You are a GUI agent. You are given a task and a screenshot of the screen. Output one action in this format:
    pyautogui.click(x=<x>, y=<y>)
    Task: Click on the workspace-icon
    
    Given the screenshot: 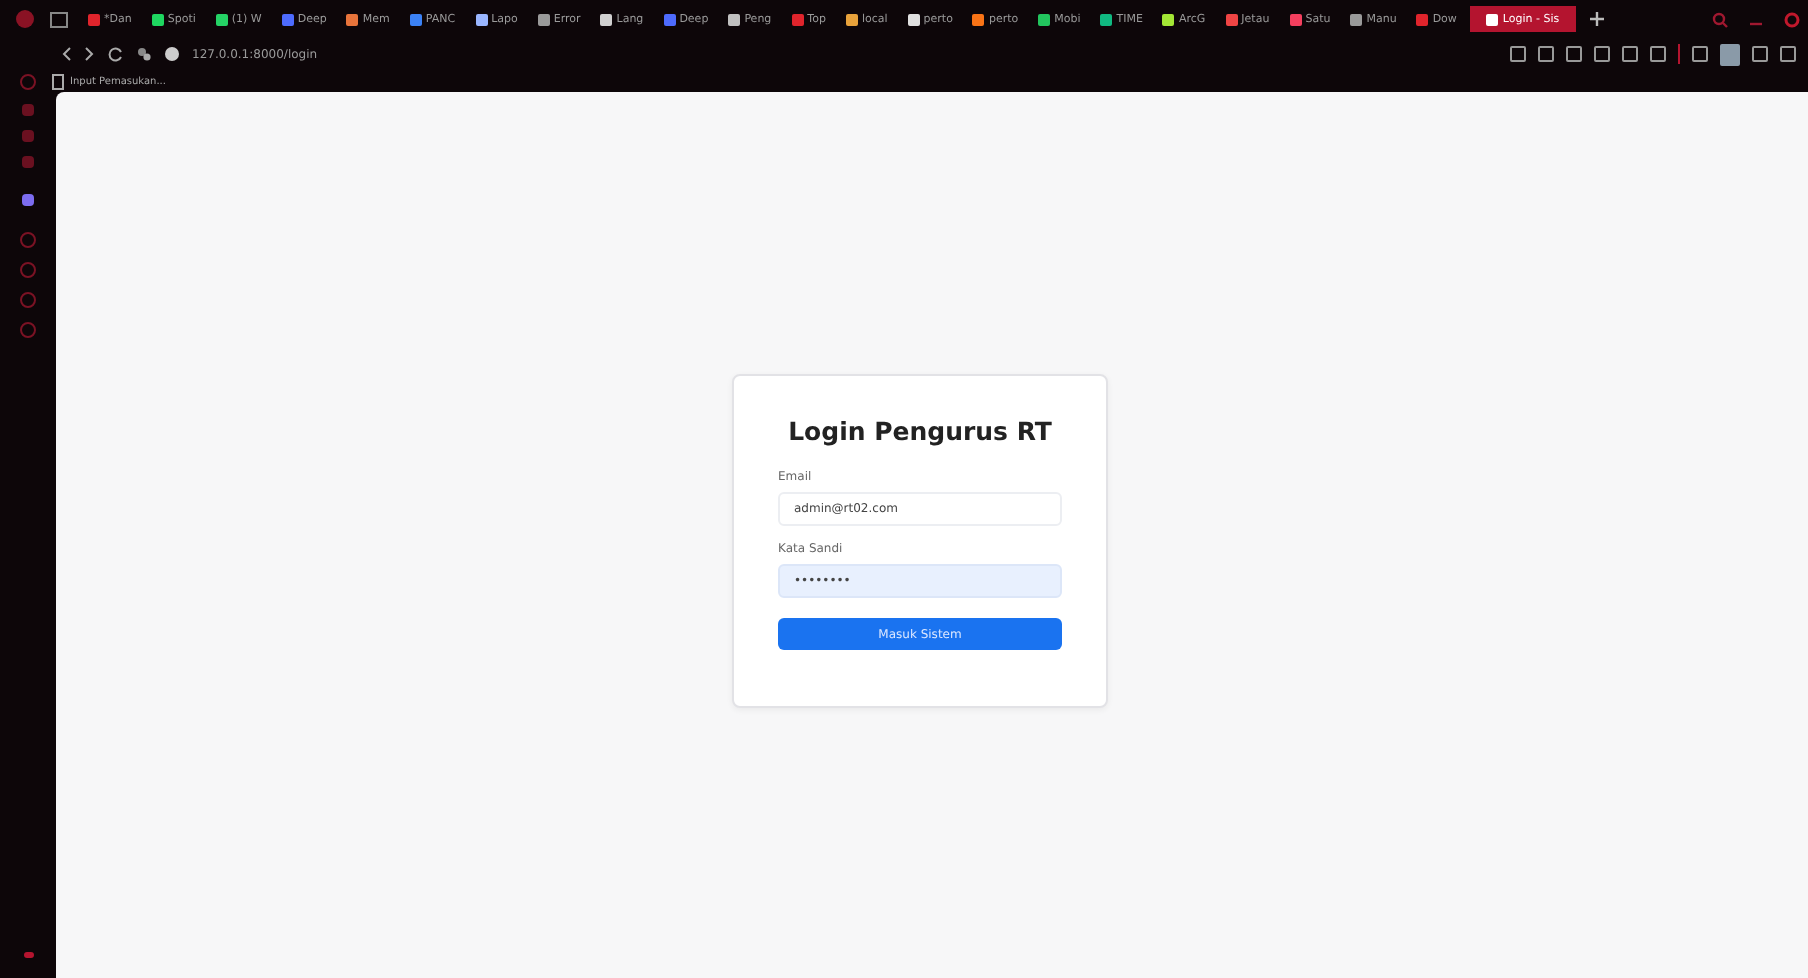 What is the action you would take?
    pyautogui.click(x=59, y=19)
    